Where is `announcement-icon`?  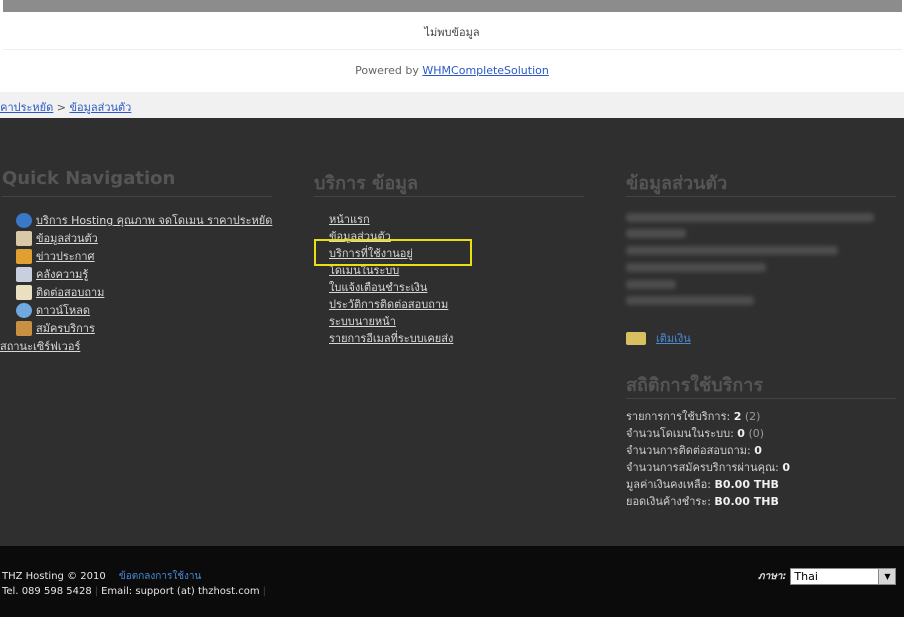 announcement-icon is located at coordinates (24, 256).